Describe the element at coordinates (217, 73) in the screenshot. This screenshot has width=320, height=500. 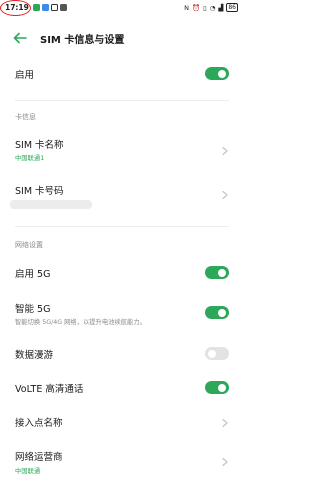
I see `enable-toggle` at that location.